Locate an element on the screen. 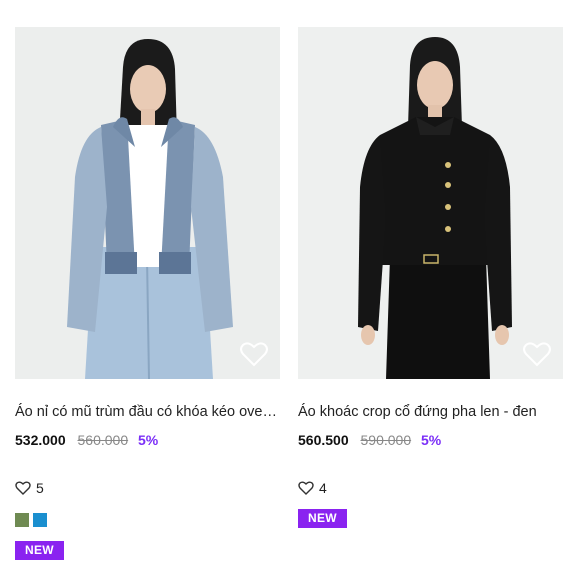 Image resolution: width=576 pixels, height=585 pixels. price-row: 532.000 560.000 5% is located at coordinates (147, 440).